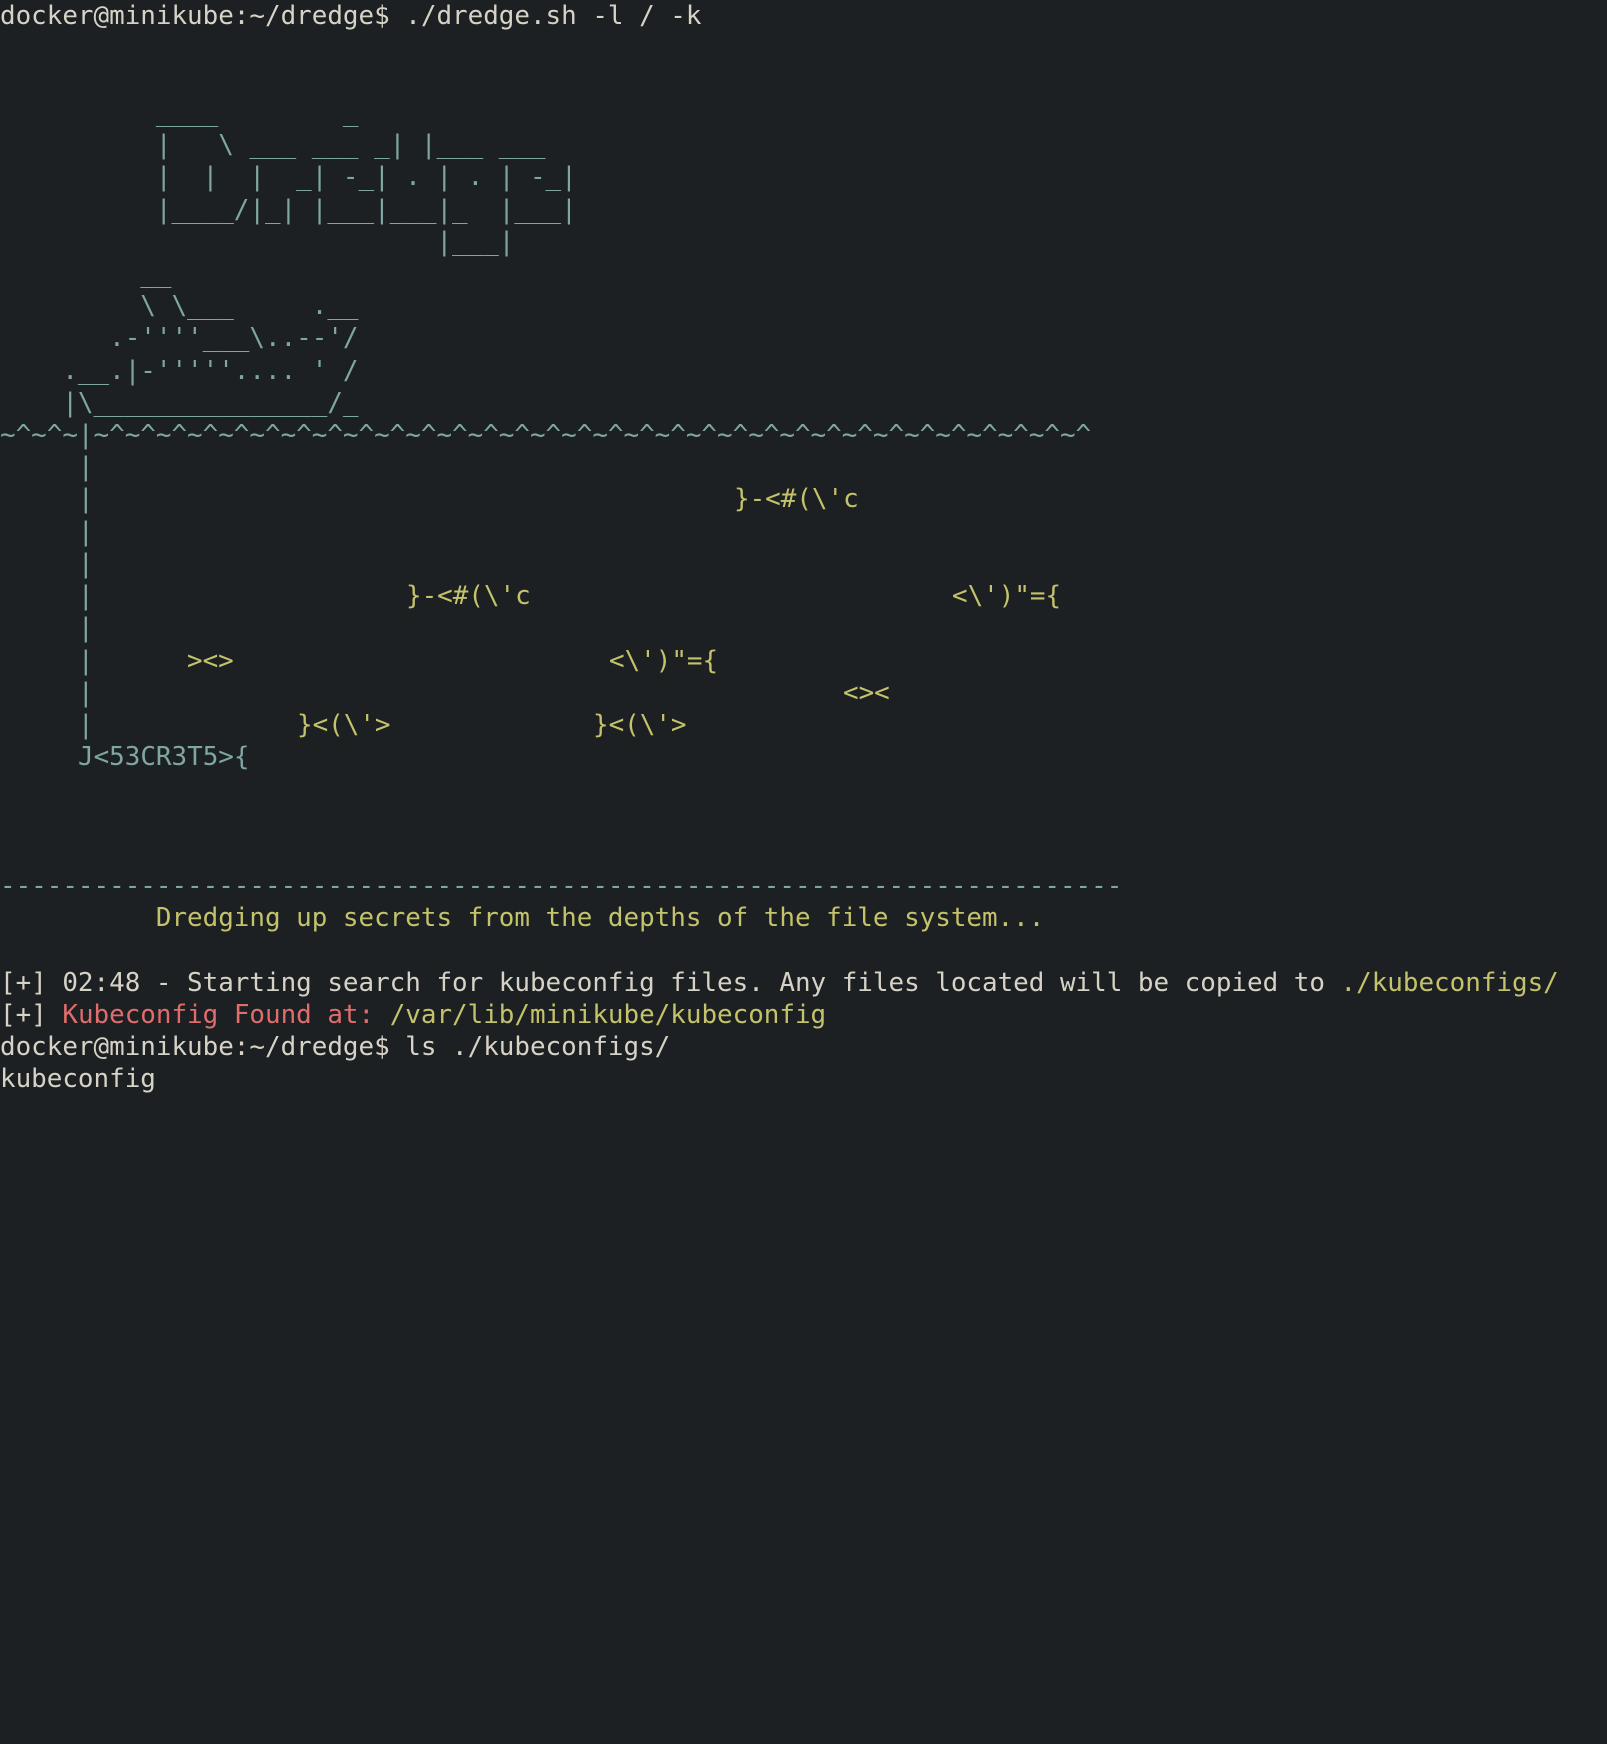 This screenshot has width=1607, height=1744. I want to click on hook-label: J<53CR3T5>{, so click(164, 757).